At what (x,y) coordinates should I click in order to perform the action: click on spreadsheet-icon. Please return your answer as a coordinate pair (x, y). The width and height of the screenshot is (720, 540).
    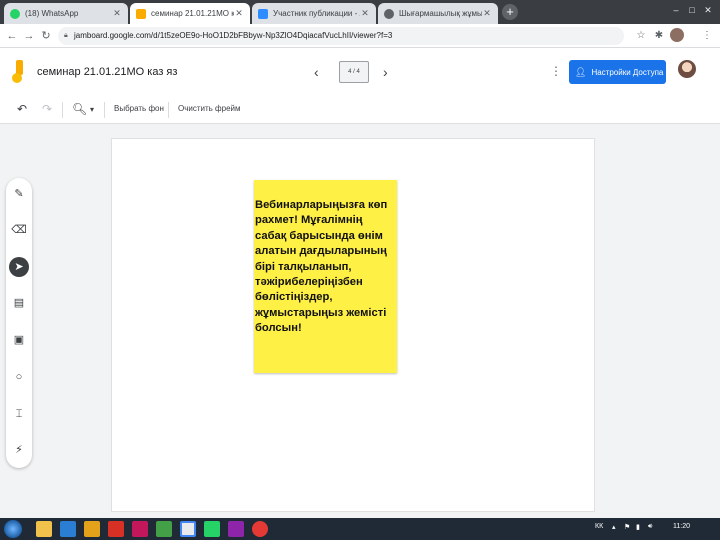
    Looking at the image, I should click on (164, 529).